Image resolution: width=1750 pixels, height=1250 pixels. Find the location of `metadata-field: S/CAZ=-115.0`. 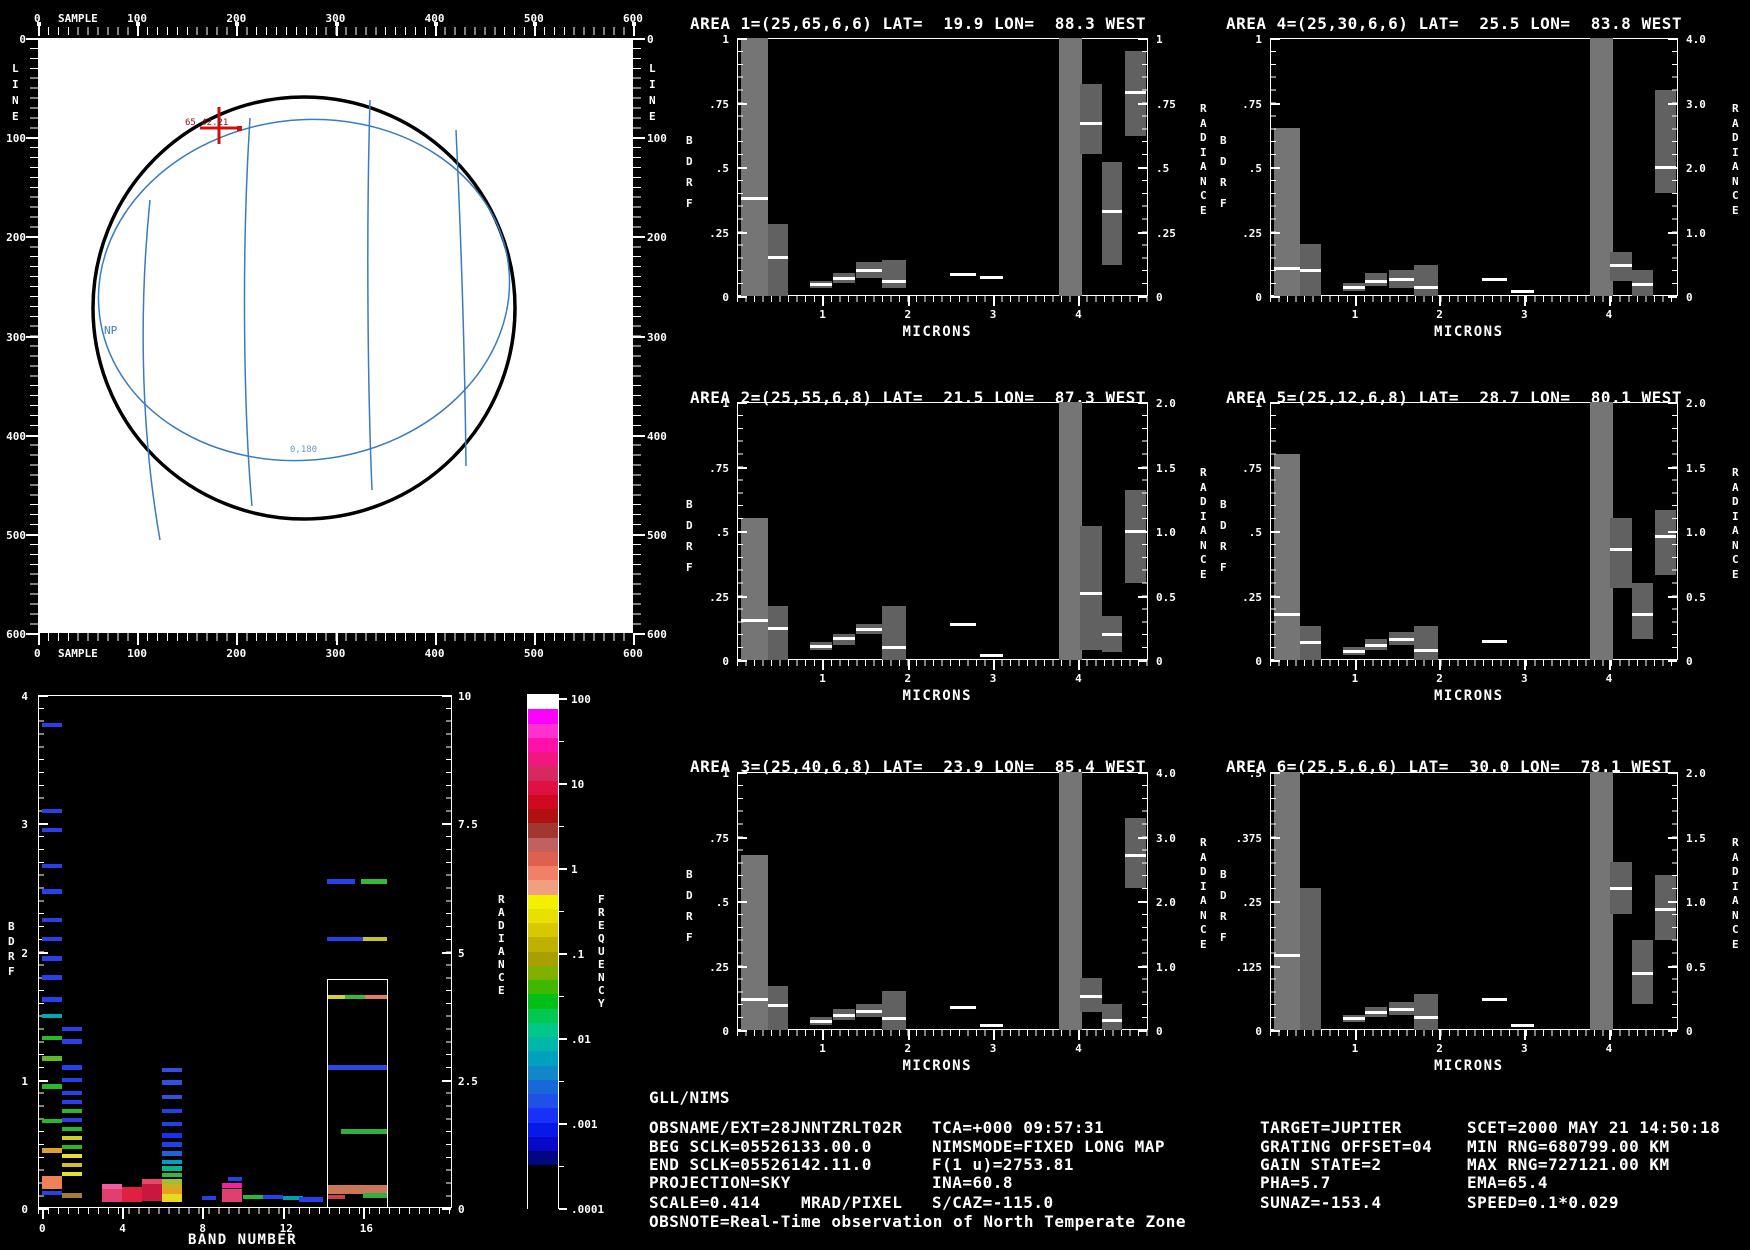

metadata-field: S/CAZ=-115.0 is located at coordinates (993, 1202).